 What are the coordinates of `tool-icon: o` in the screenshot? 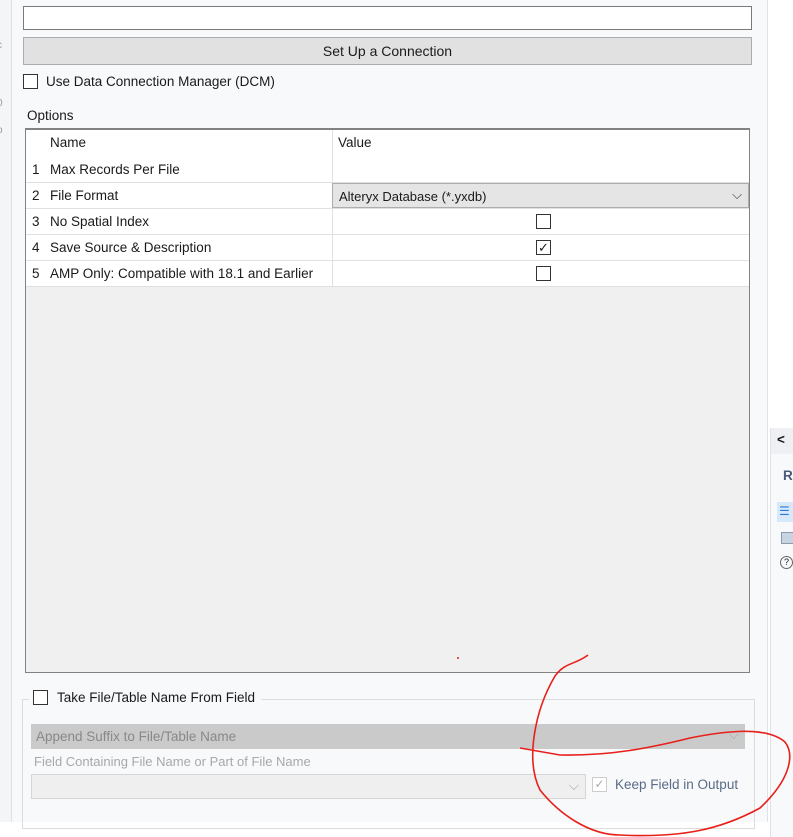 It's located at (1, 130).